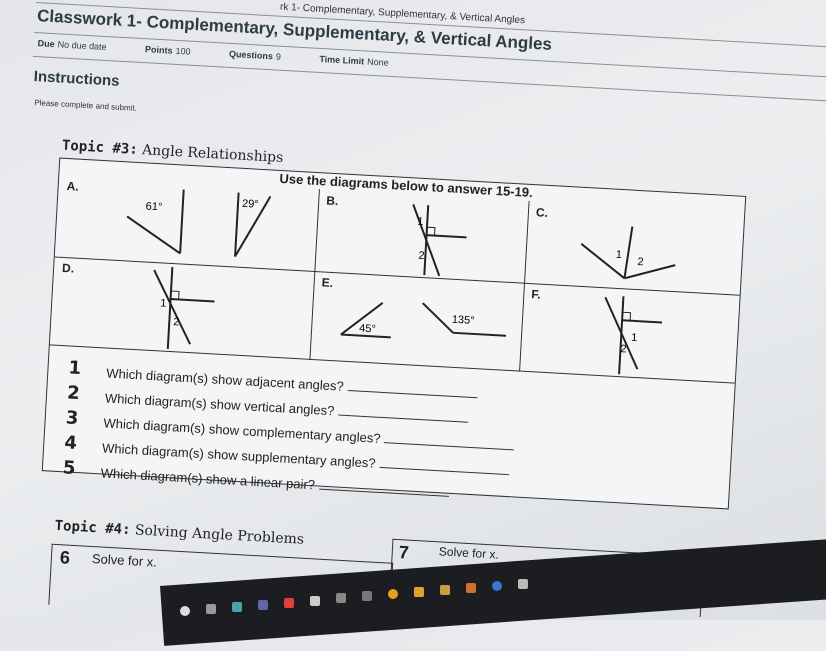 This screenshot has height=651, width=826. I want to click on diagram-d: D. 1 2, so click(182, 308).